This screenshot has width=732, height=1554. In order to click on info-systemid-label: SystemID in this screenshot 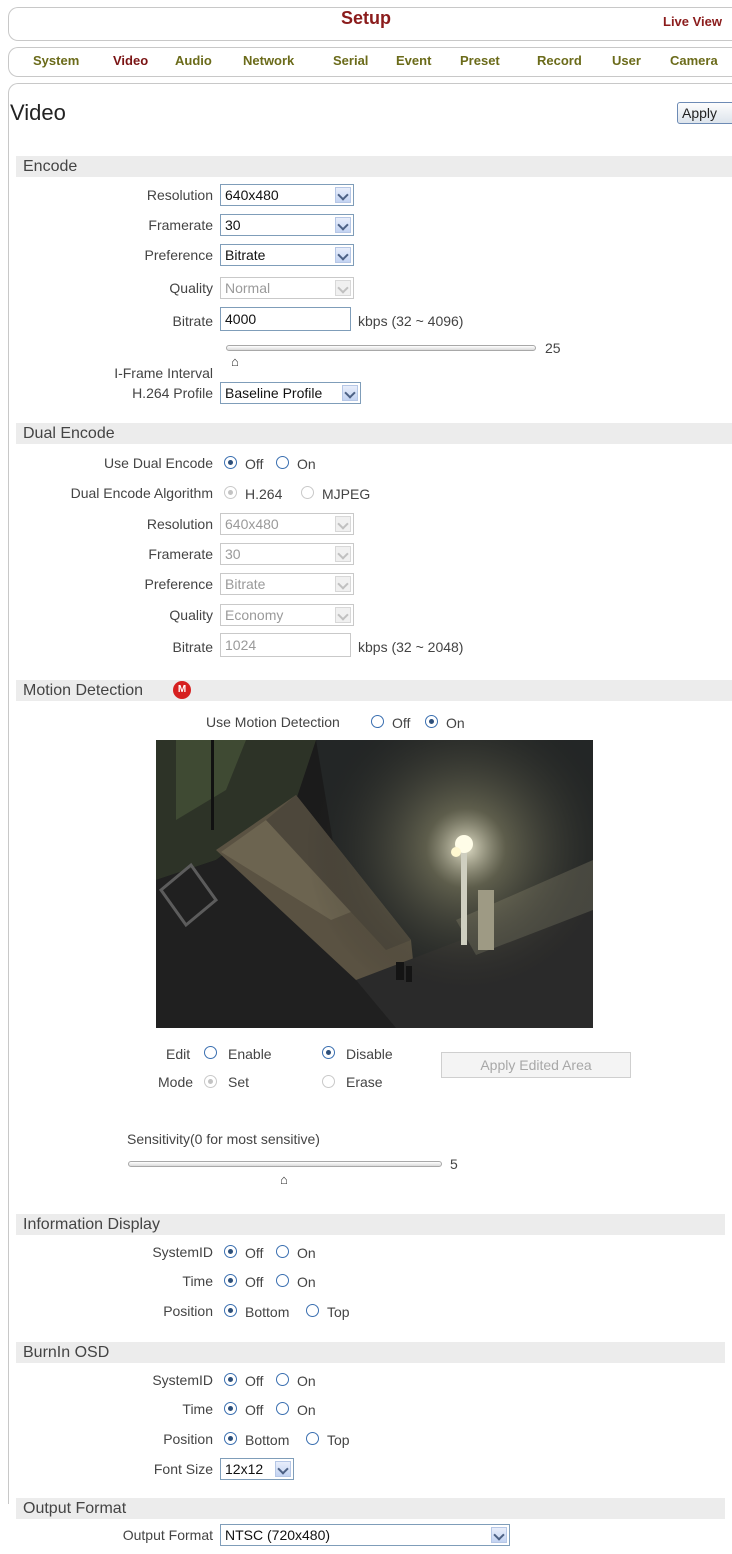, I will do `click(182, 1252)`.